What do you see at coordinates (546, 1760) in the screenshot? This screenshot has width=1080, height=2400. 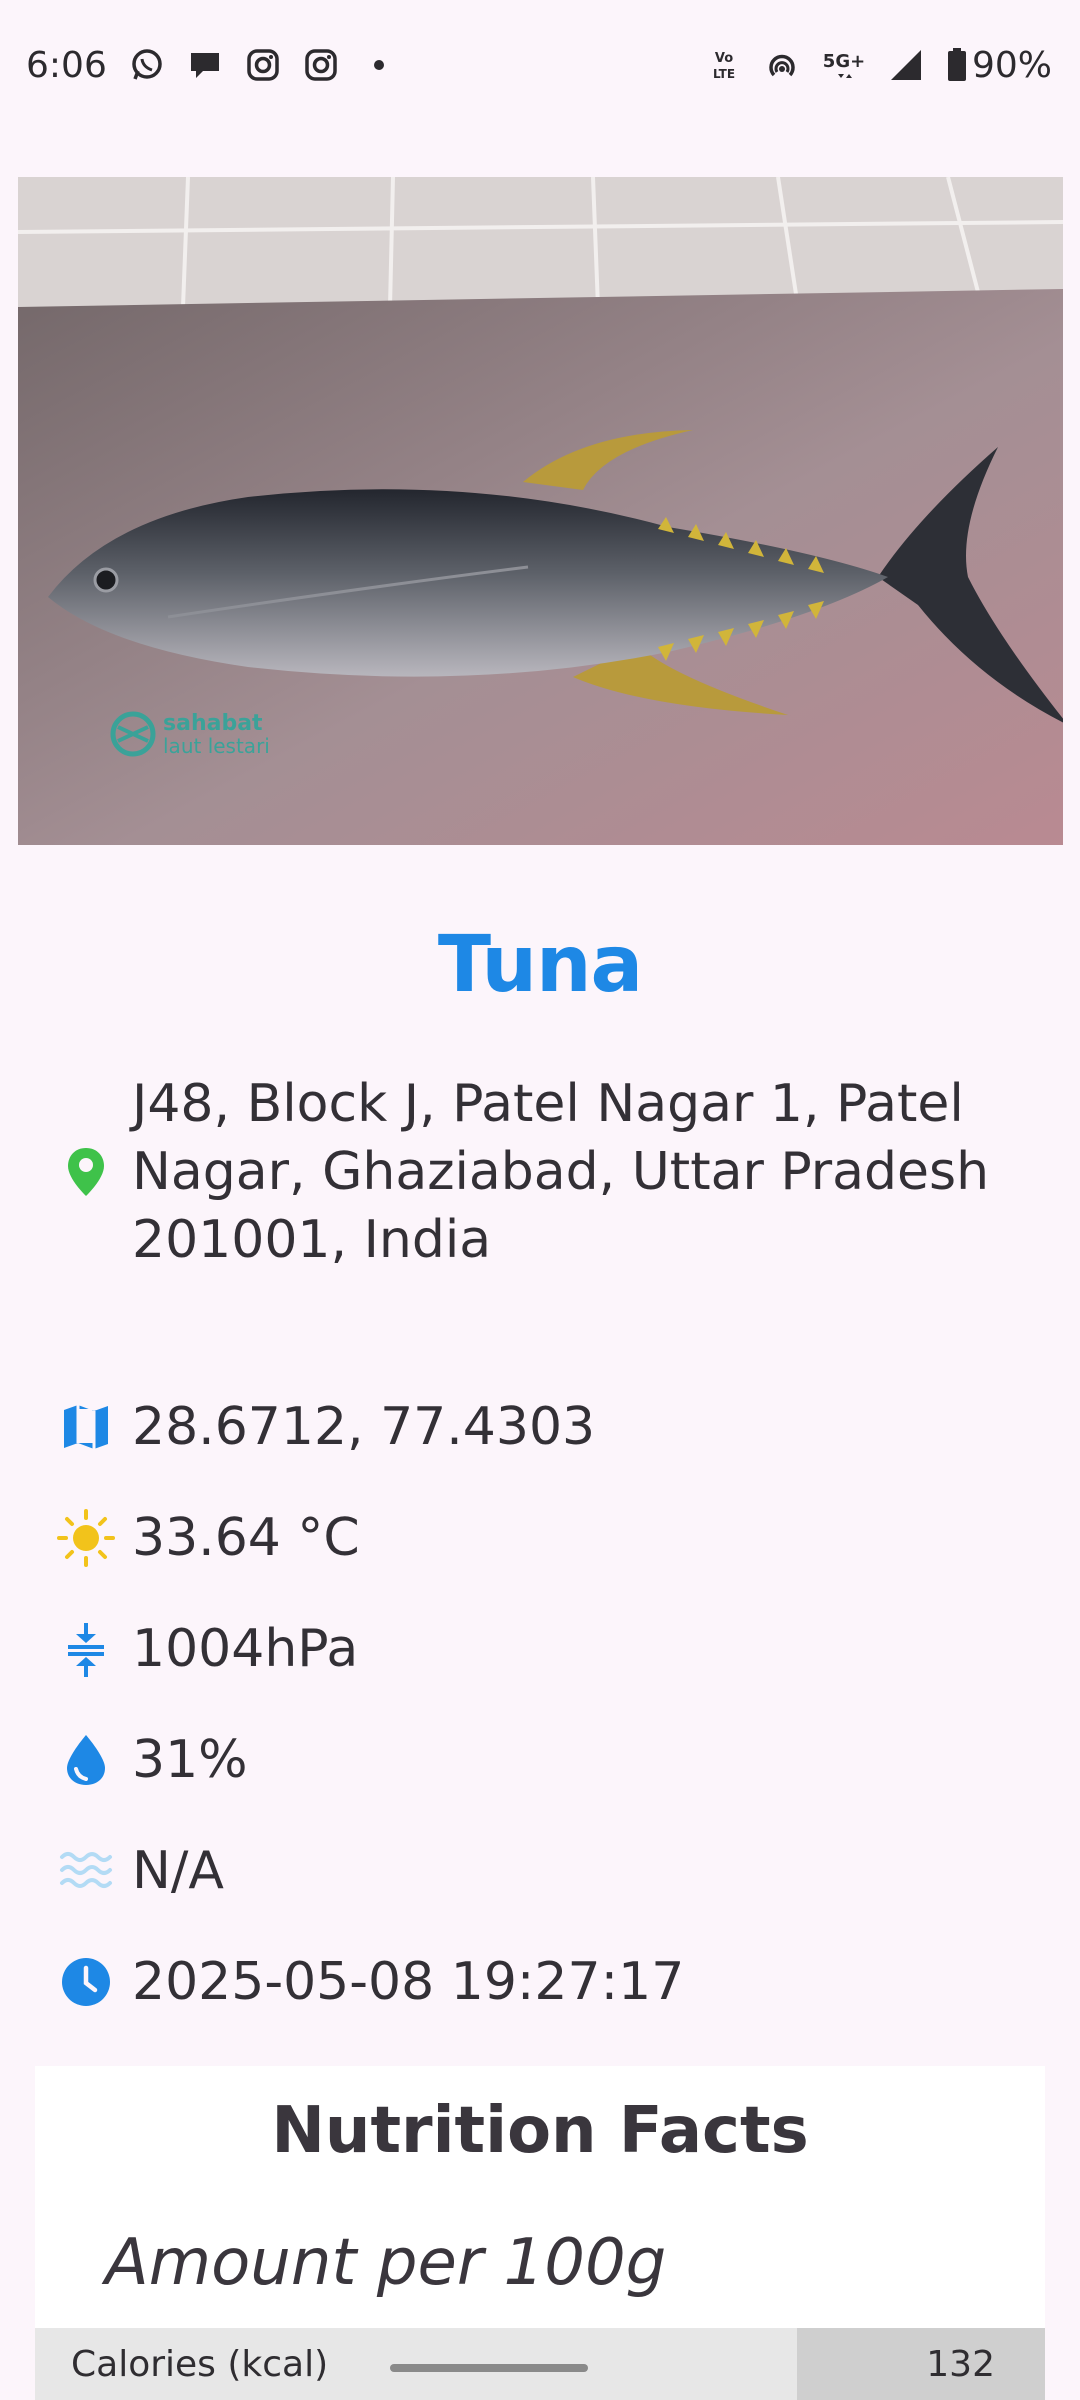 I see `humidity-row: 31%` at bounding box center [546, 1760].